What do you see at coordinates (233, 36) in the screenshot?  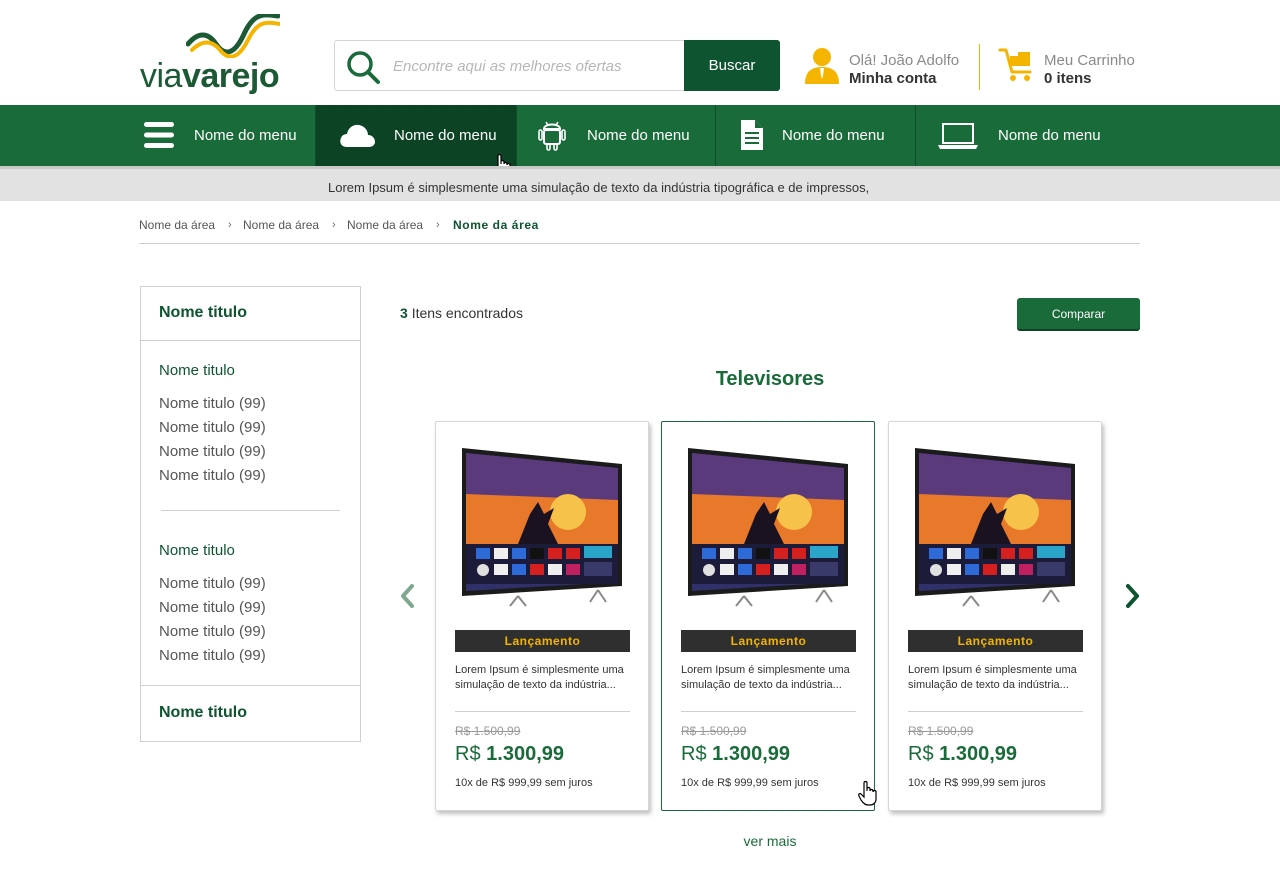 I see `logo-wave-icon` at bounding box center [233, 36].